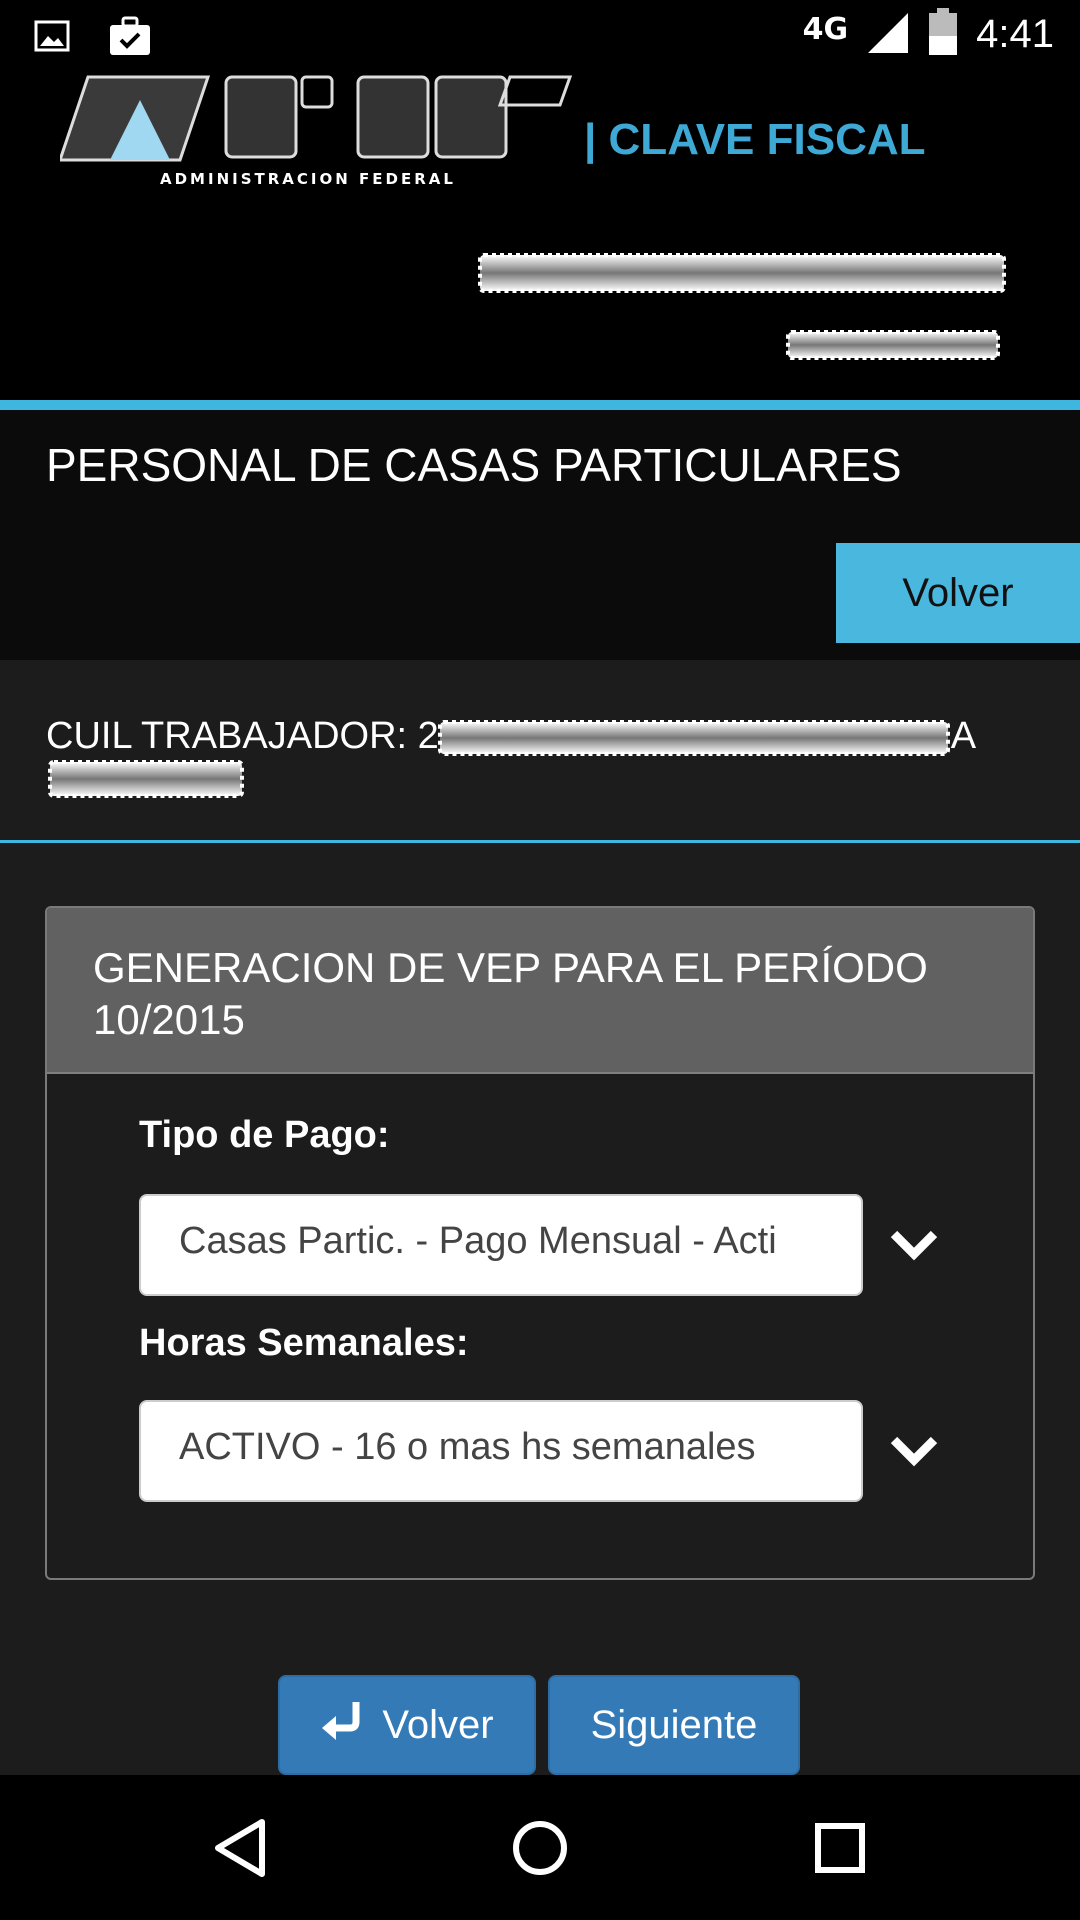  I want to click on volver-button: Volver, so click(407, 1725).